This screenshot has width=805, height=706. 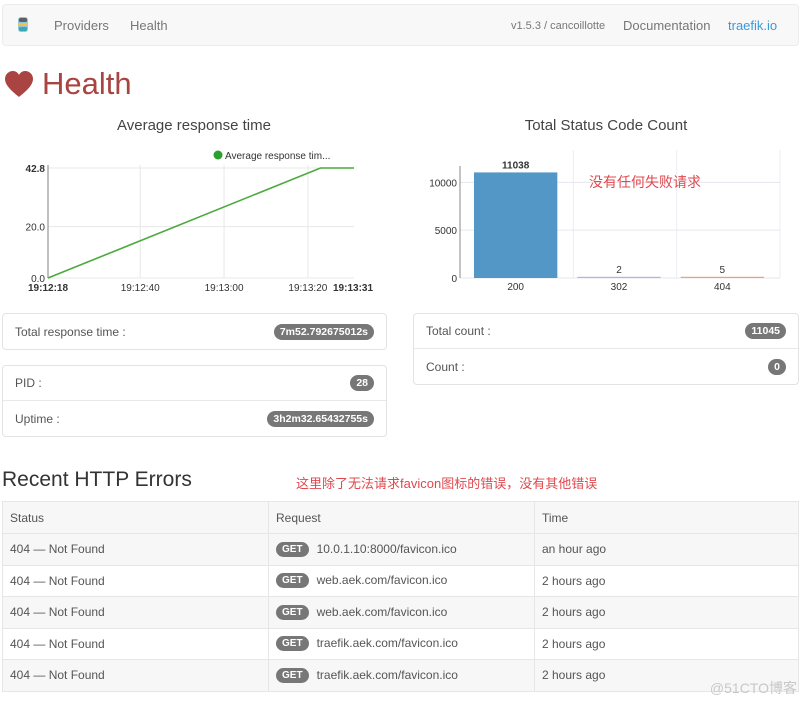 What do you see at coordinates (194, 125) in the screenshot?
I see `line-chart-title: Average response time` at bounding box center [194, 125].